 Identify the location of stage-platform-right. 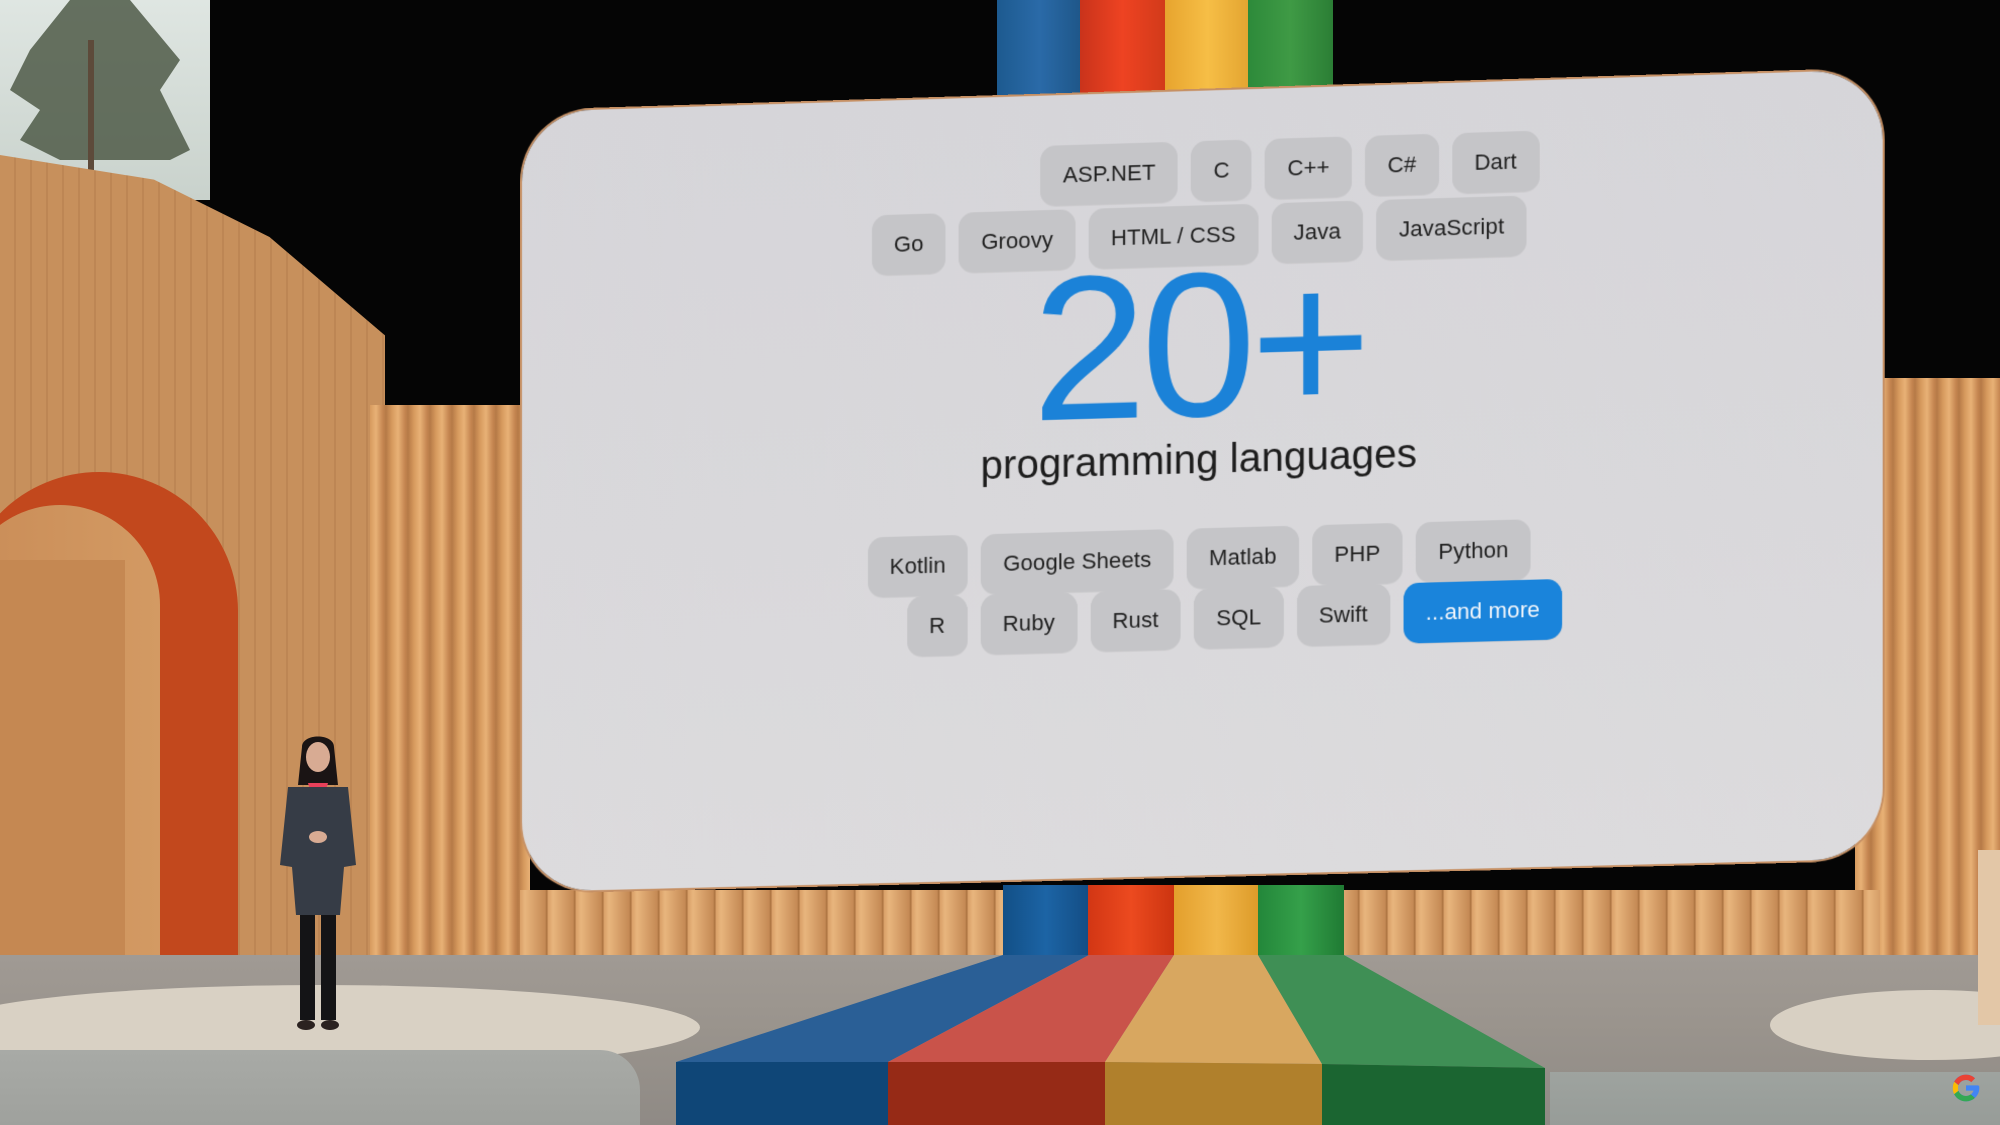
(1775, 1098).